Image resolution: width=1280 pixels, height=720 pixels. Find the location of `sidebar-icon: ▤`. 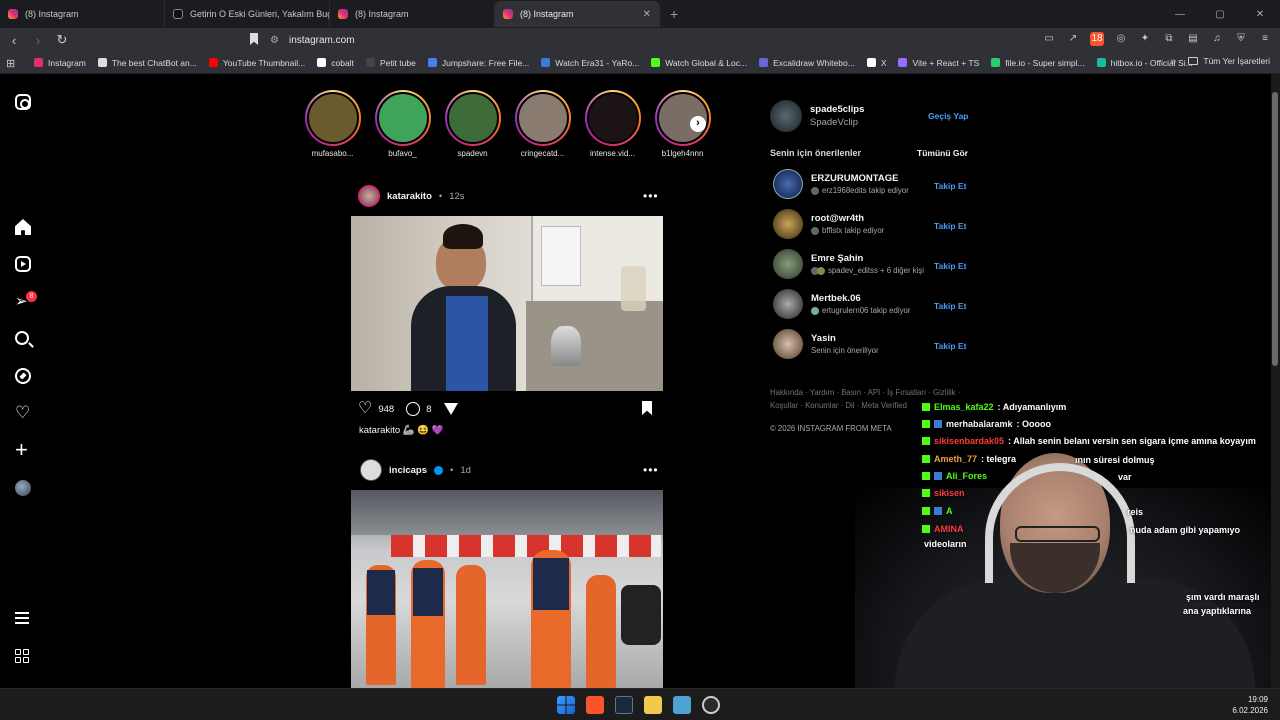

sidebar-icon: ▤ is located at coordinates (1193, 39).